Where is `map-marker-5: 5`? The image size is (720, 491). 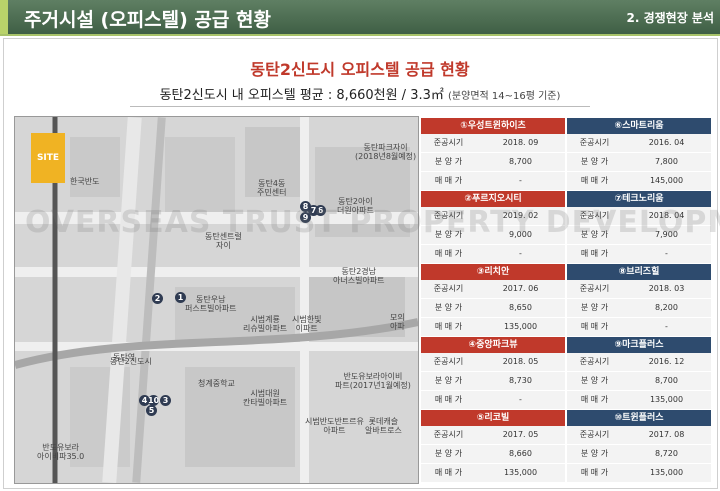 map-marker-5: 5 is located at coordinates (151, 410).